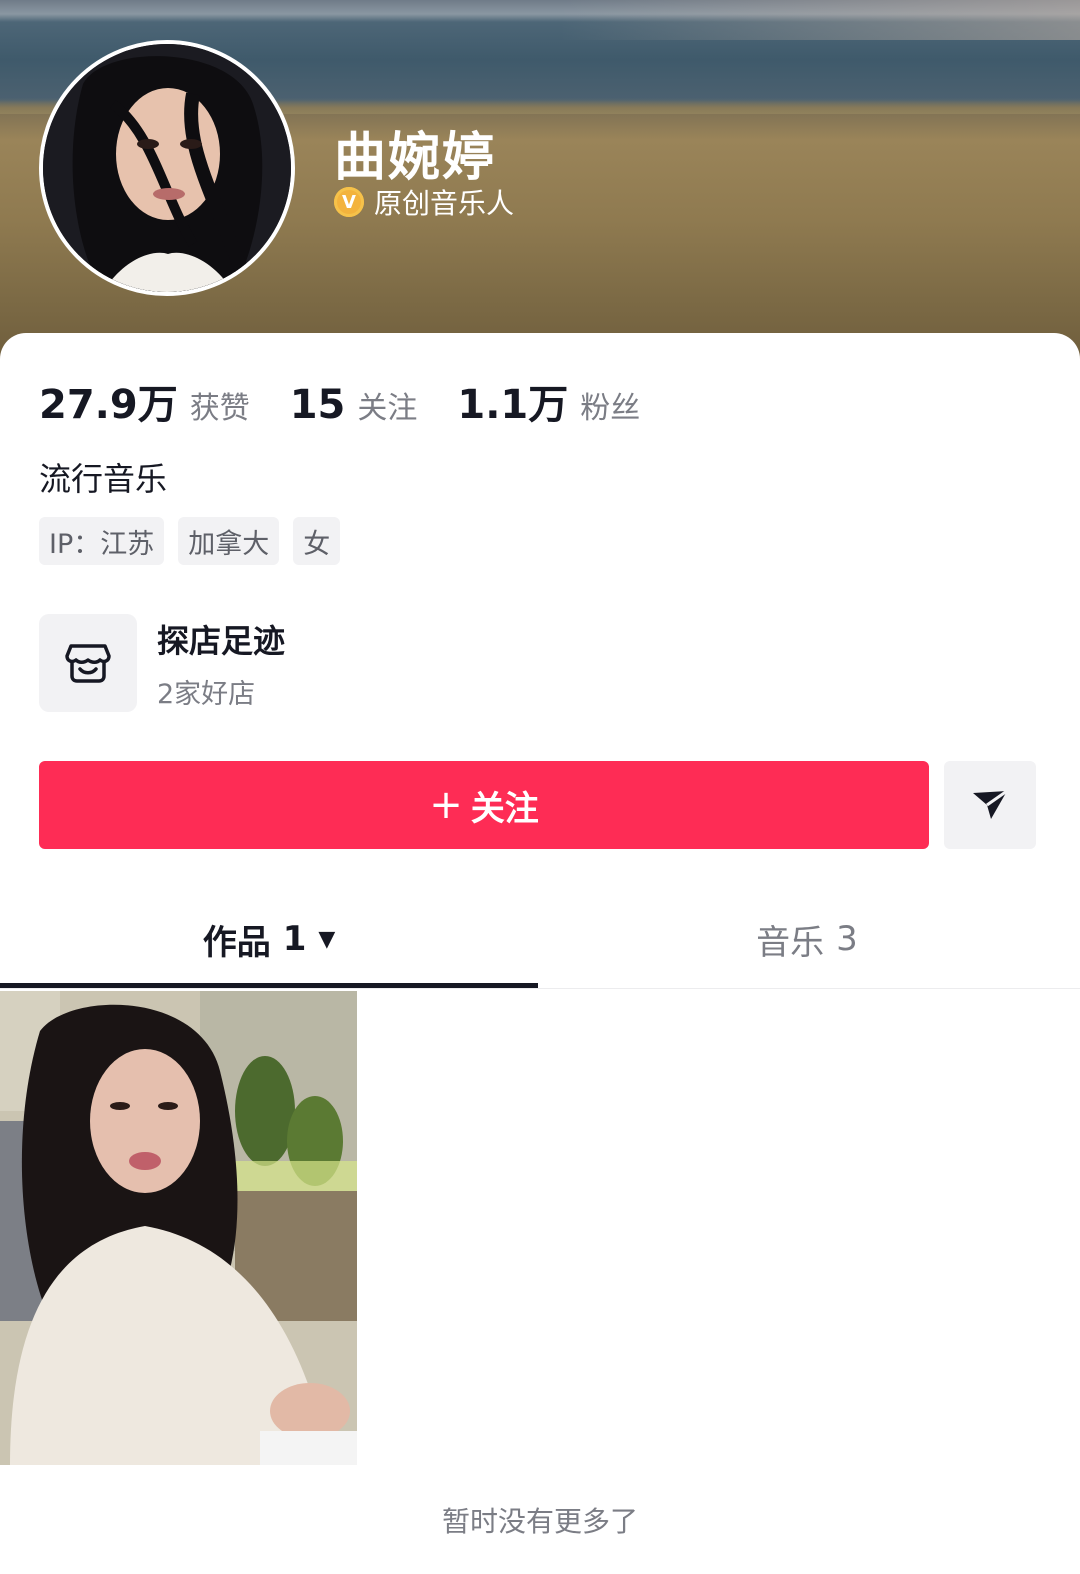 The width and height of the screenshot is (1080, 1574). I want to click on send-arrow-icon, so click(990, 804).